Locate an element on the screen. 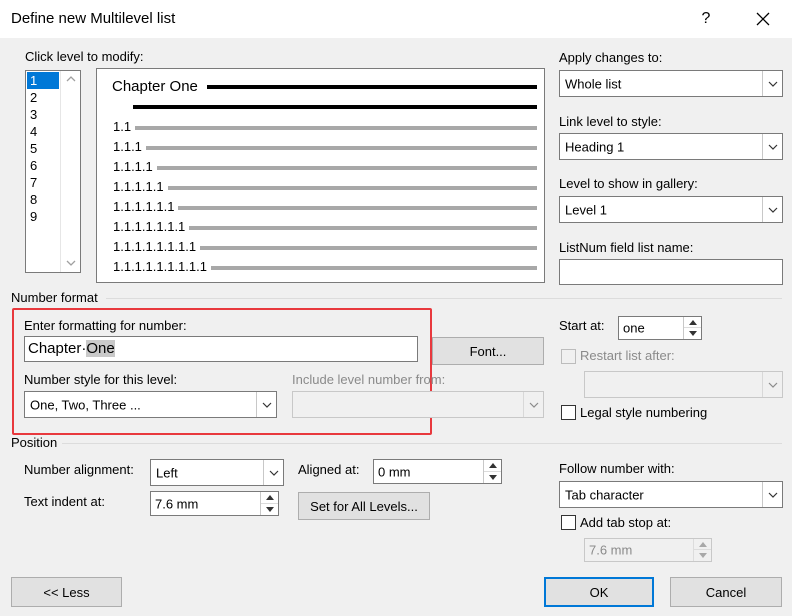  link-style-label: Link level to style: is located at coordinates (610, 121).